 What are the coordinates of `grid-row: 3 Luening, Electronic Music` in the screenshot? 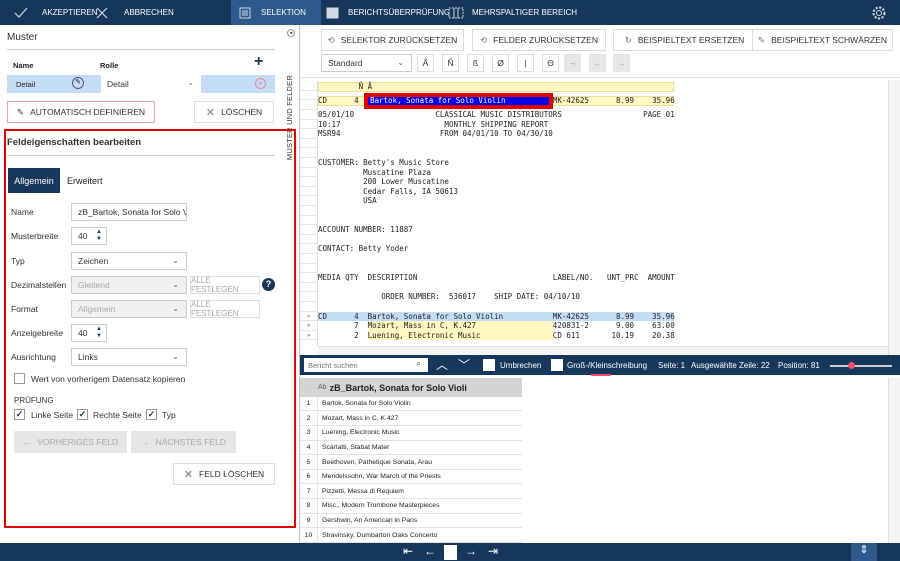 It's located at (411, 433).